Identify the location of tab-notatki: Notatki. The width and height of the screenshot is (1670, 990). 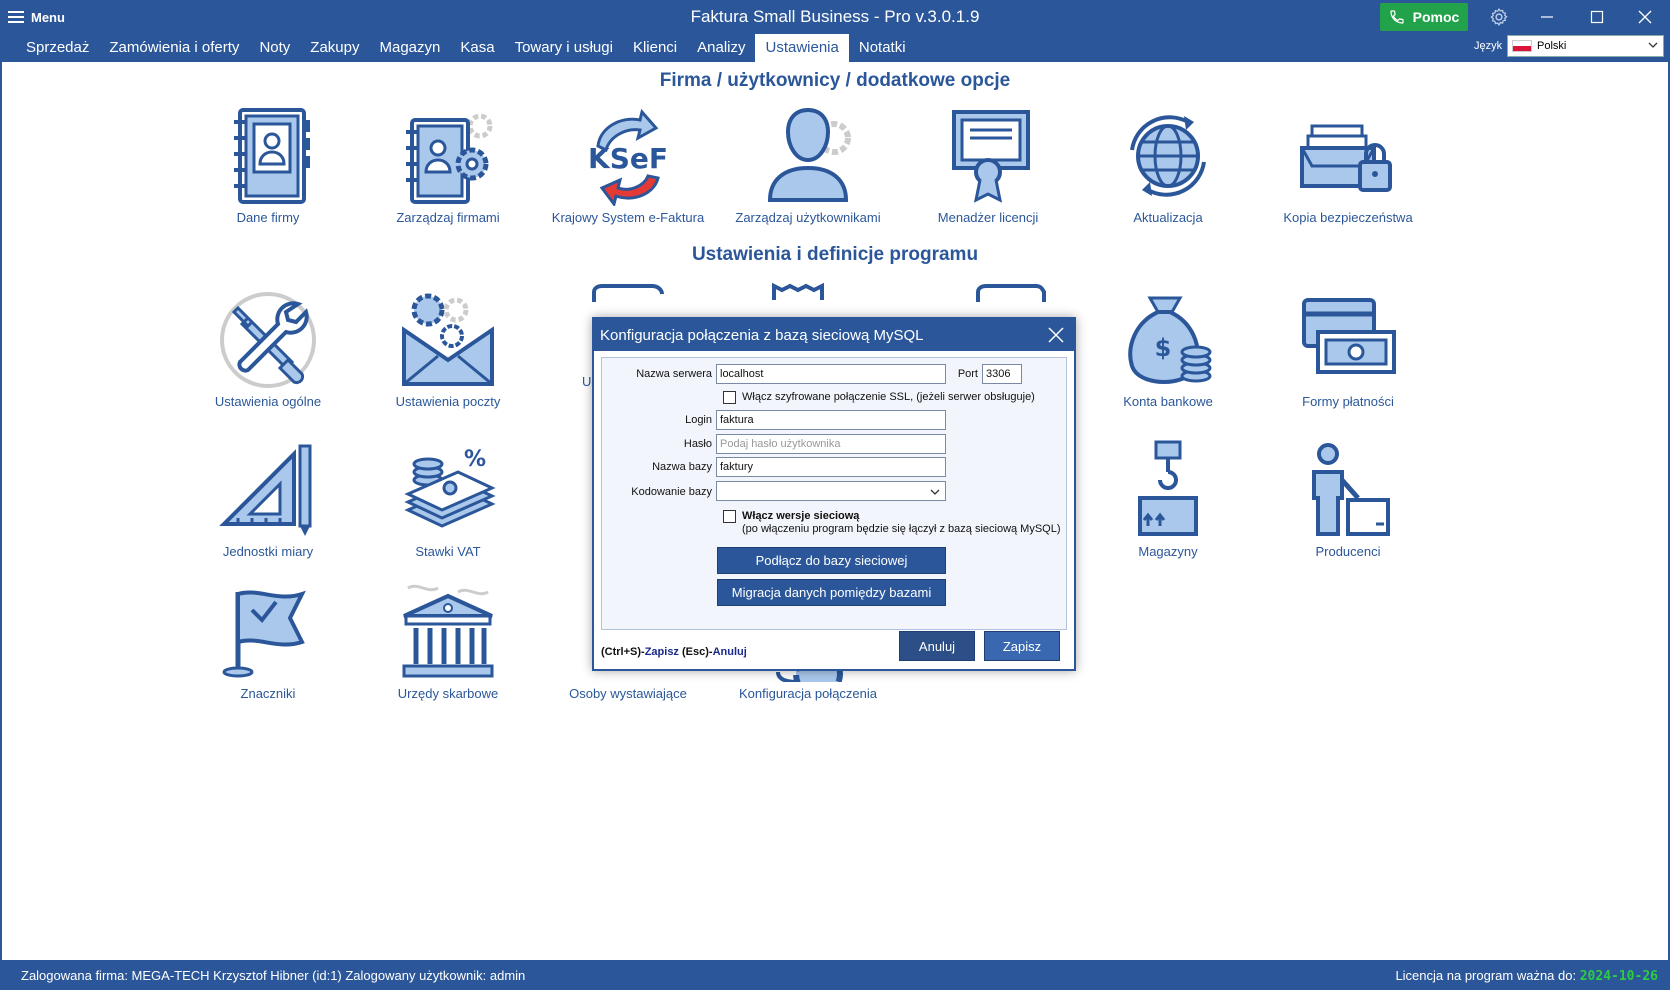
(882, 48).